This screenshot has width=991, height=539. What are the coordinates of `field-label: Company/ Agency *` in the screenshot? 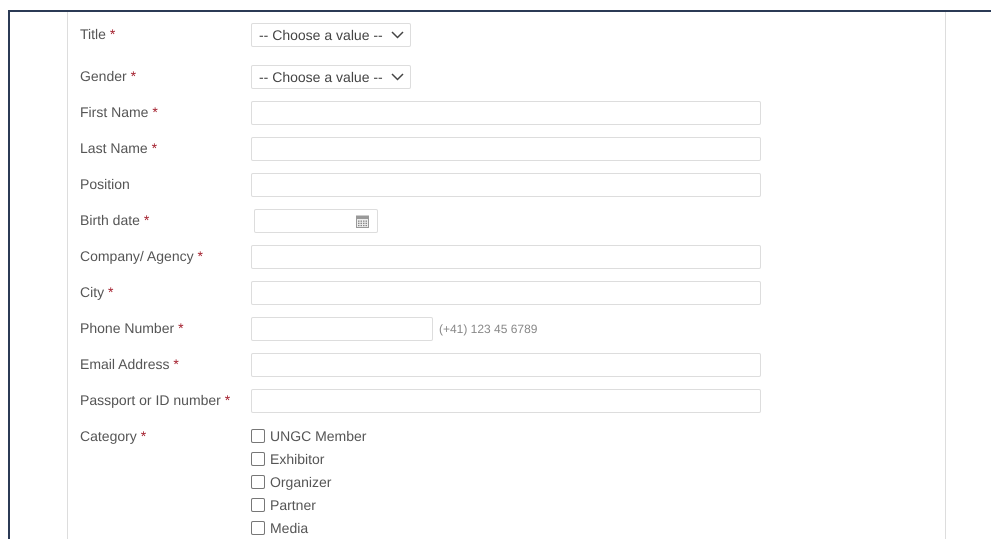 It's located at (141, 256).